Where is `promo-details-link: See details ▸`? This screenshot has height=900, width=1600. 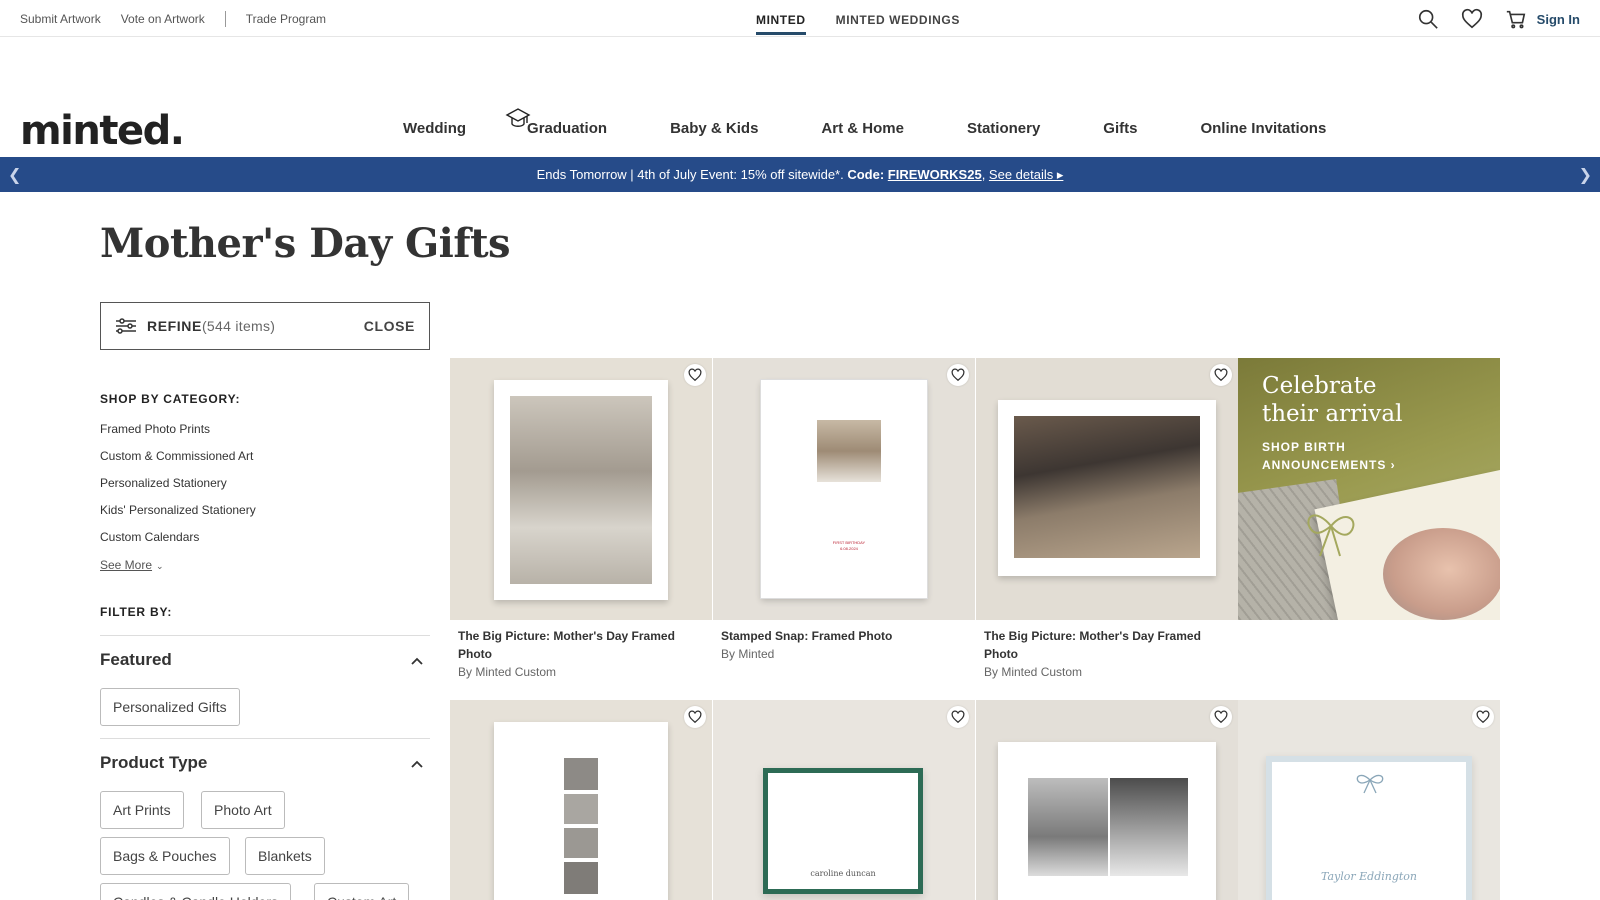 promo-details-link: See details ▸ is located at coordinates (1026, 174).